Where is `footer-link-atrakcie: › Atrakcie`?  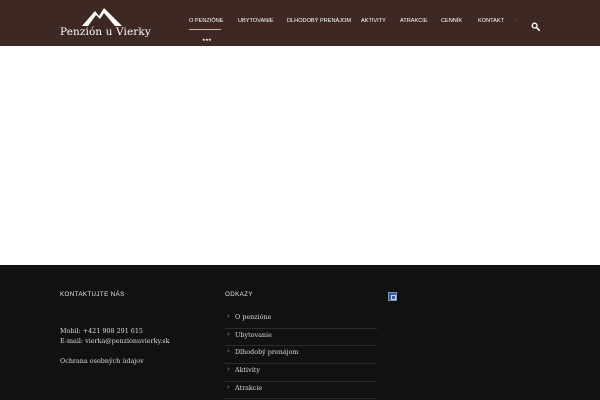
footer-link-atrakcie: › Atrakcie is located at coordinates (301, 391).